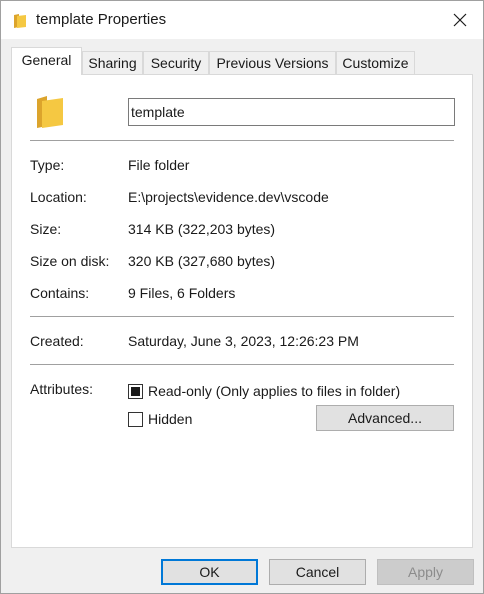 The width and height of the screenshot is (484, 594). What do you see at coordinates (101, 19) in the screenshot?
I see `window-title: template Properties` at bounding box center [101, 19].